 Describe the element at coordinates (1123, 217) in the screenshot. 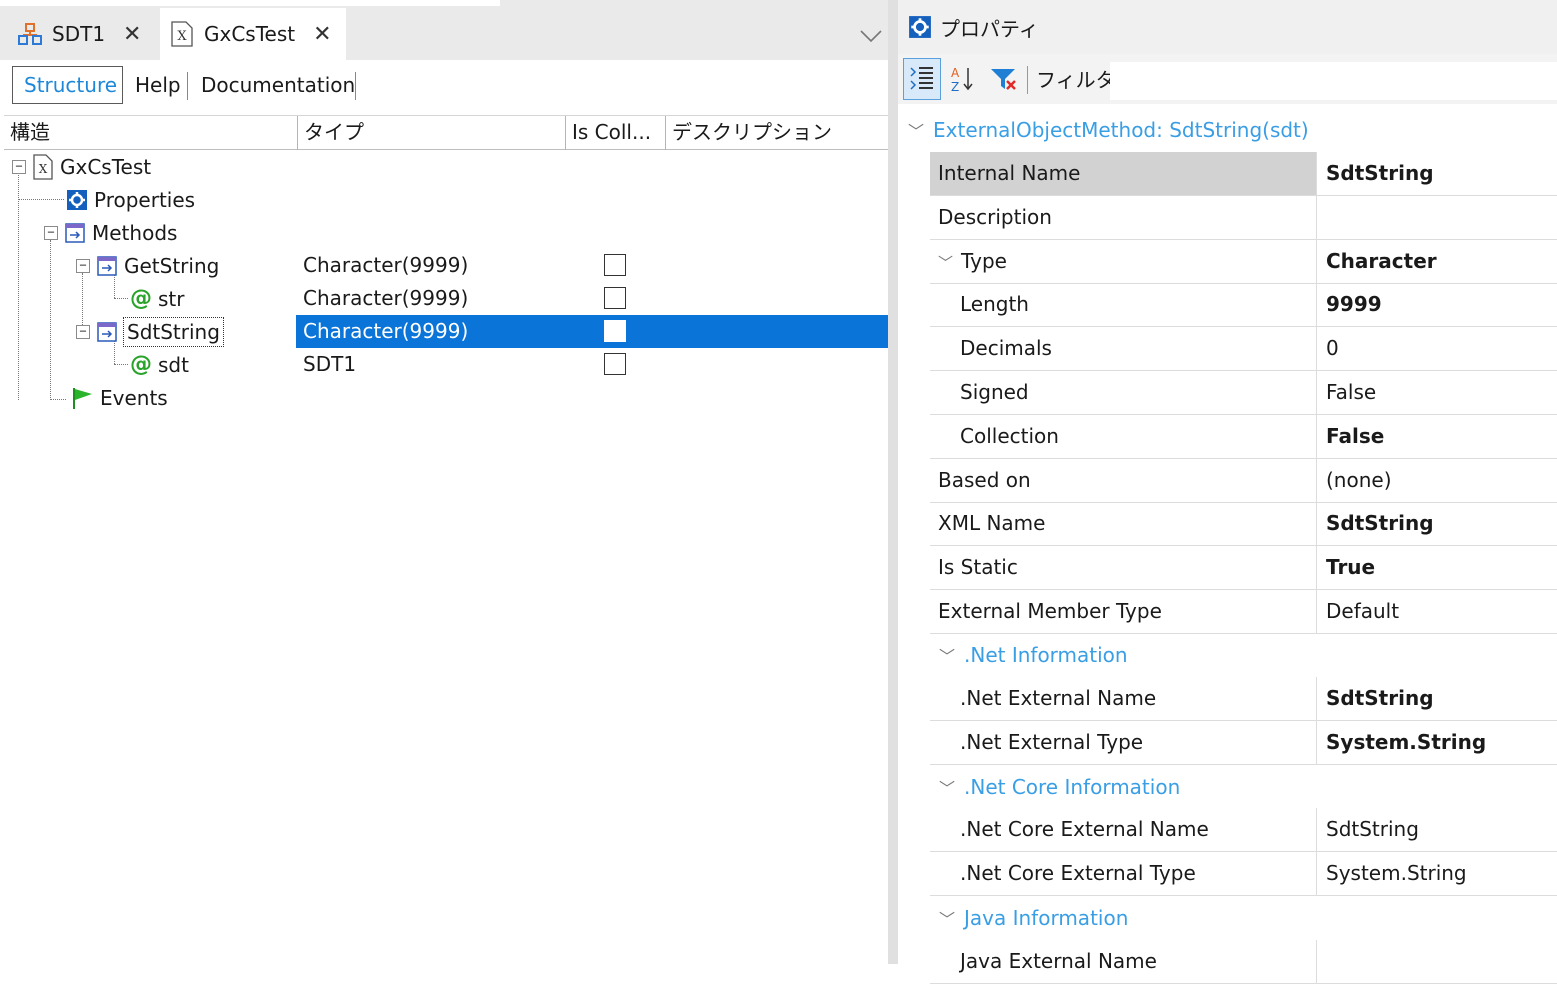

I see `property-name: Description` at that location.